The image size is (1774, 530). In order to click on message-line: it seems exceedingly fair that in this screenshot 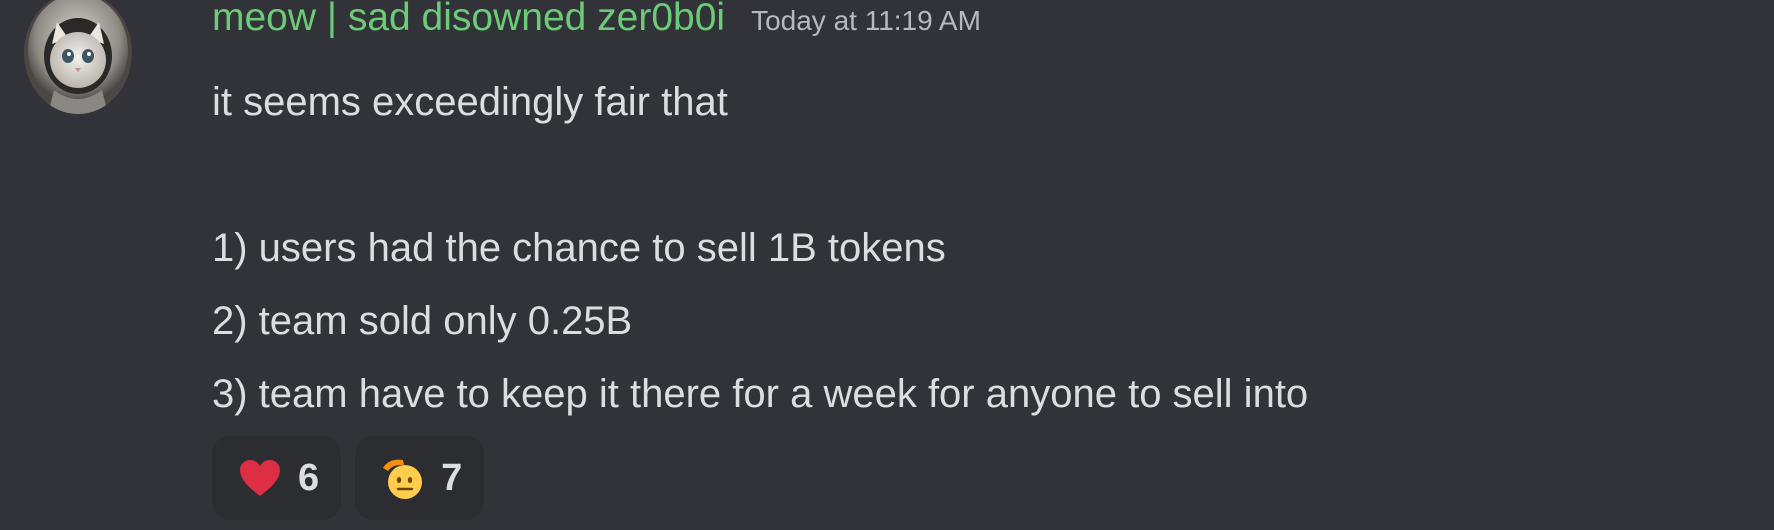, I will do `click(470, 102)`.